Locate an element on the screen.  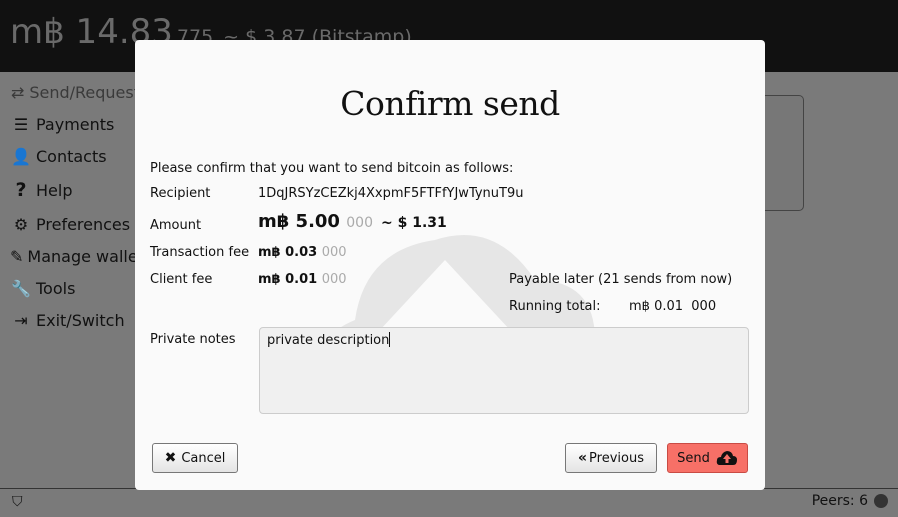
sidebar-item-label: Help is located at coordinates (54, 190).